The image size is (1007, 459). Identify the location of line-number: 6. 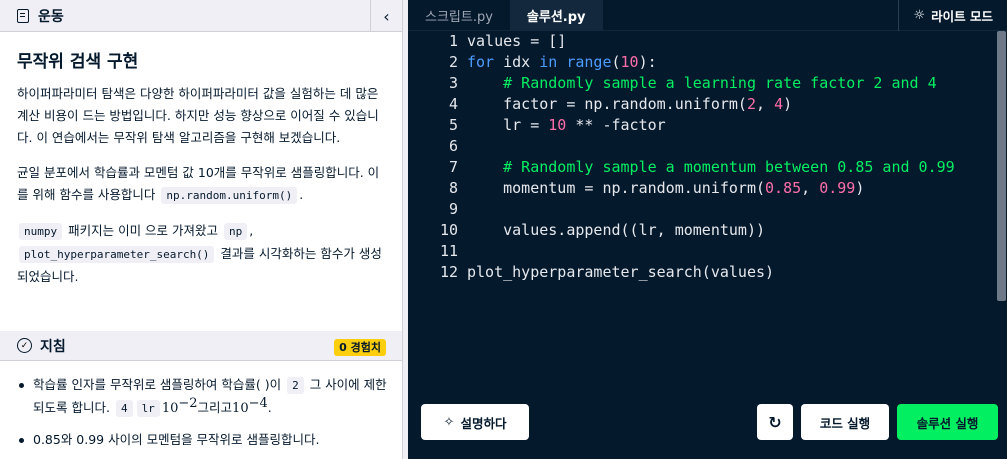
(453, 146).